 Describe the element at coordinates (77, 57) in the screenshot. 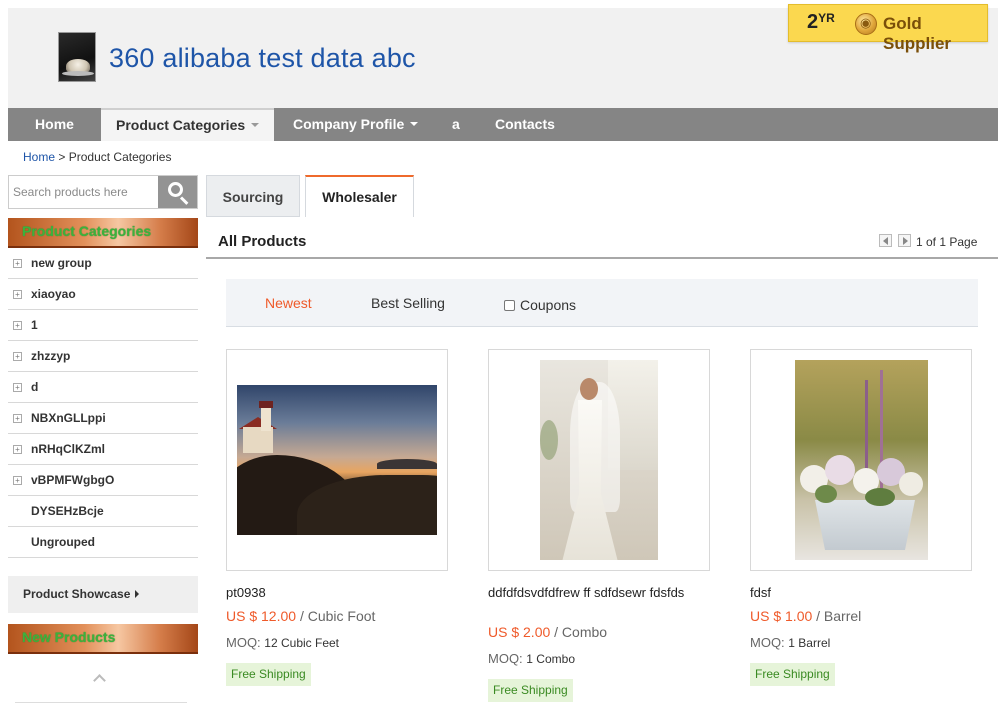

I see `company-logo` at that location.